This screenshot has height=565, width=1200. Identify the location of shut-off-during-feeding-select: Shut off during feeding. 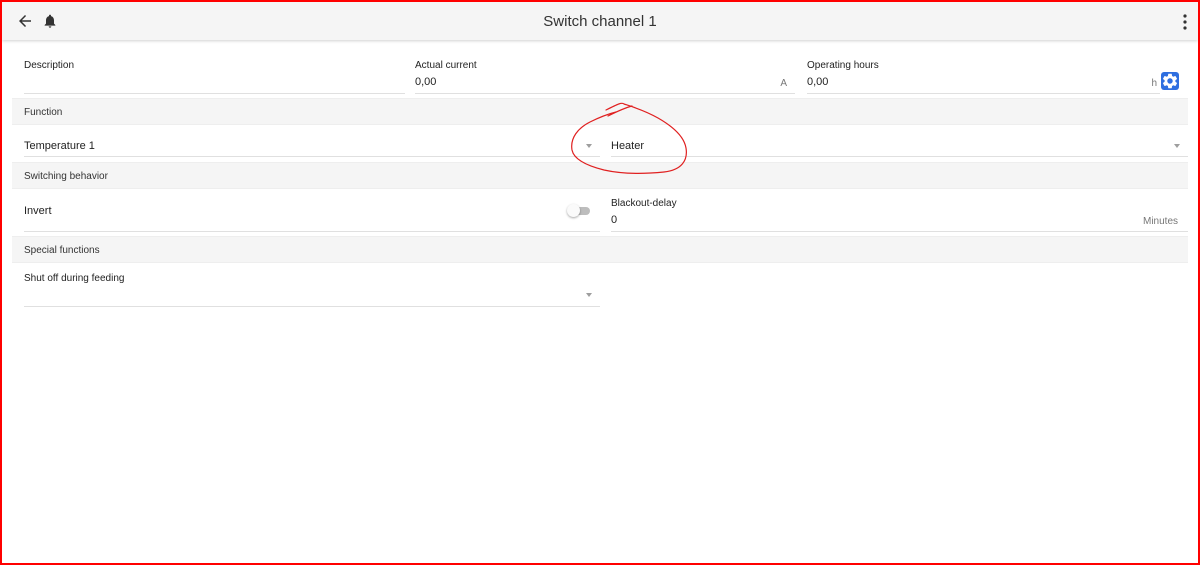
(312, 287).